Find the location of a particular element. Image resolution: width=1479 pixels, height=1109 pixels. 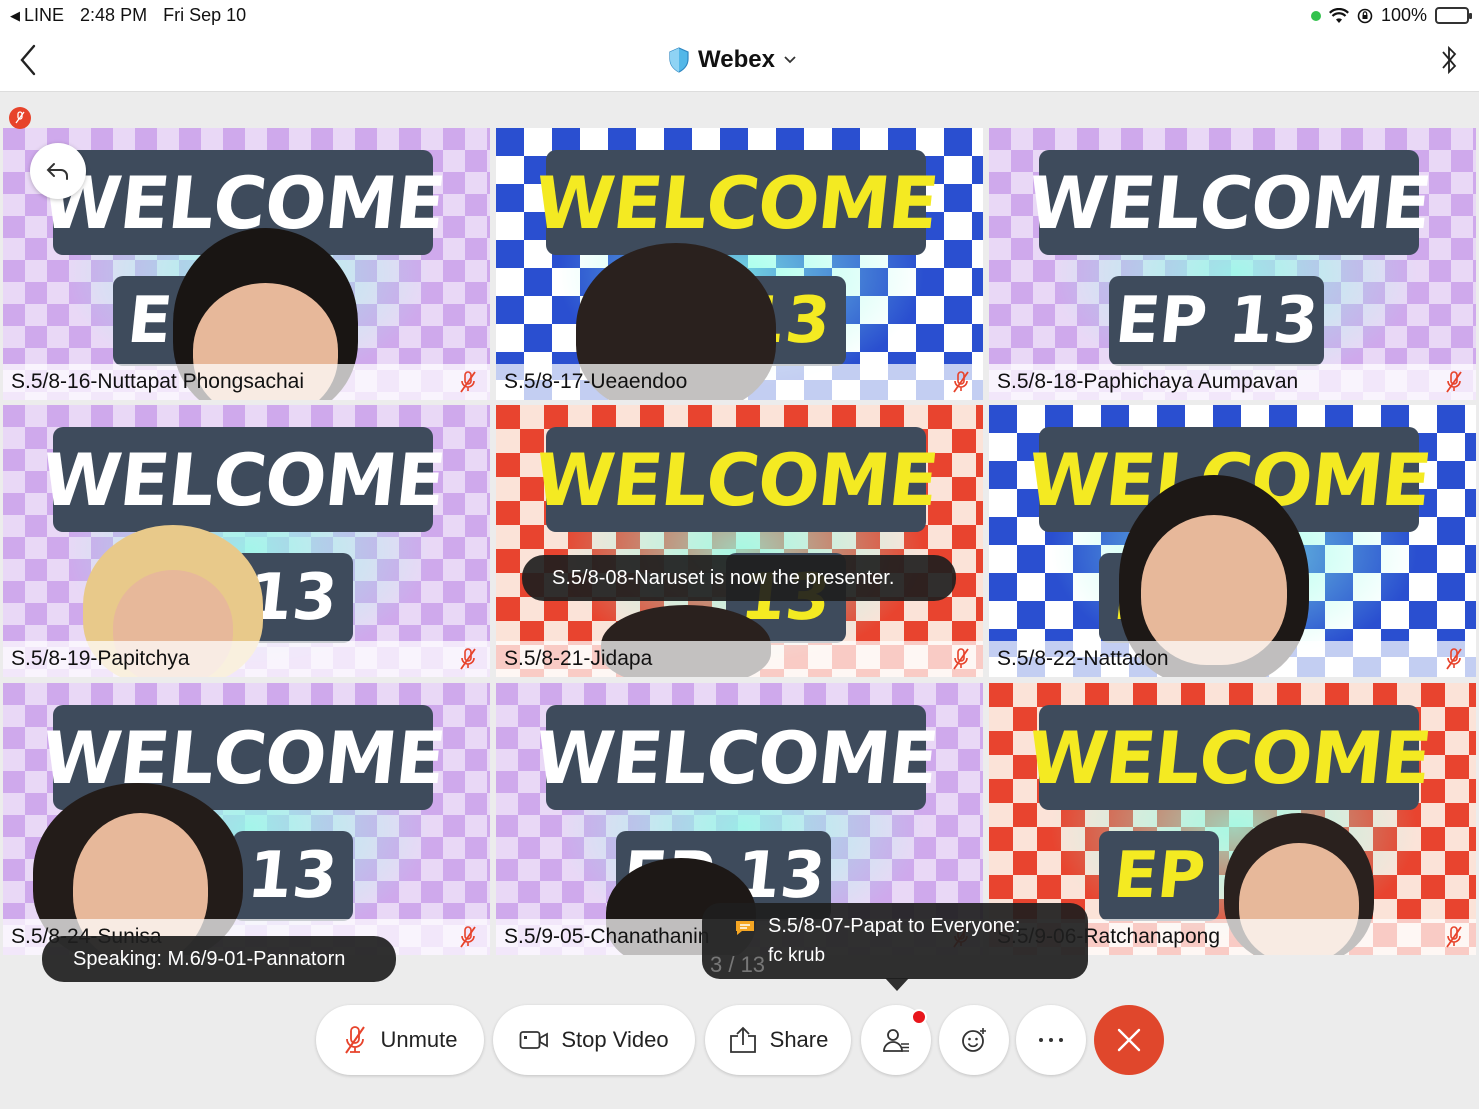

participants-button is located at coordinates (896, 1040).